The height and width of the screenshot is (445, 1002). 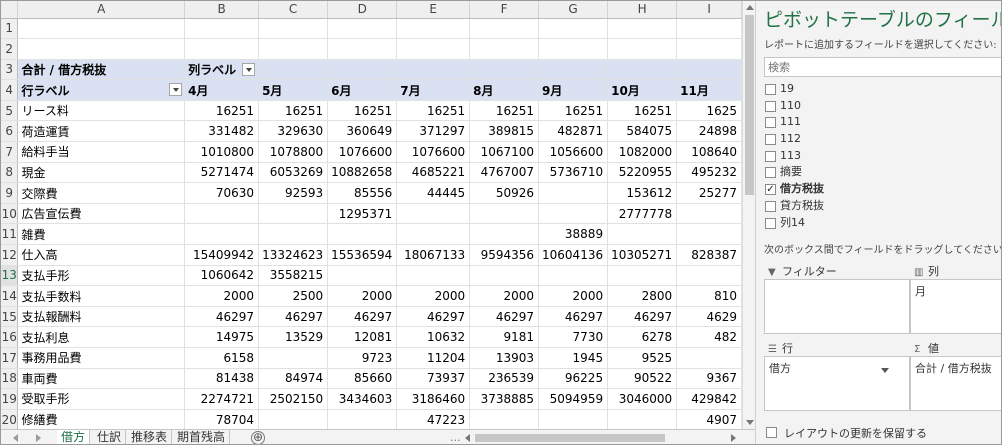 I want to click on row-header: 14, so click(x=10, y=296).